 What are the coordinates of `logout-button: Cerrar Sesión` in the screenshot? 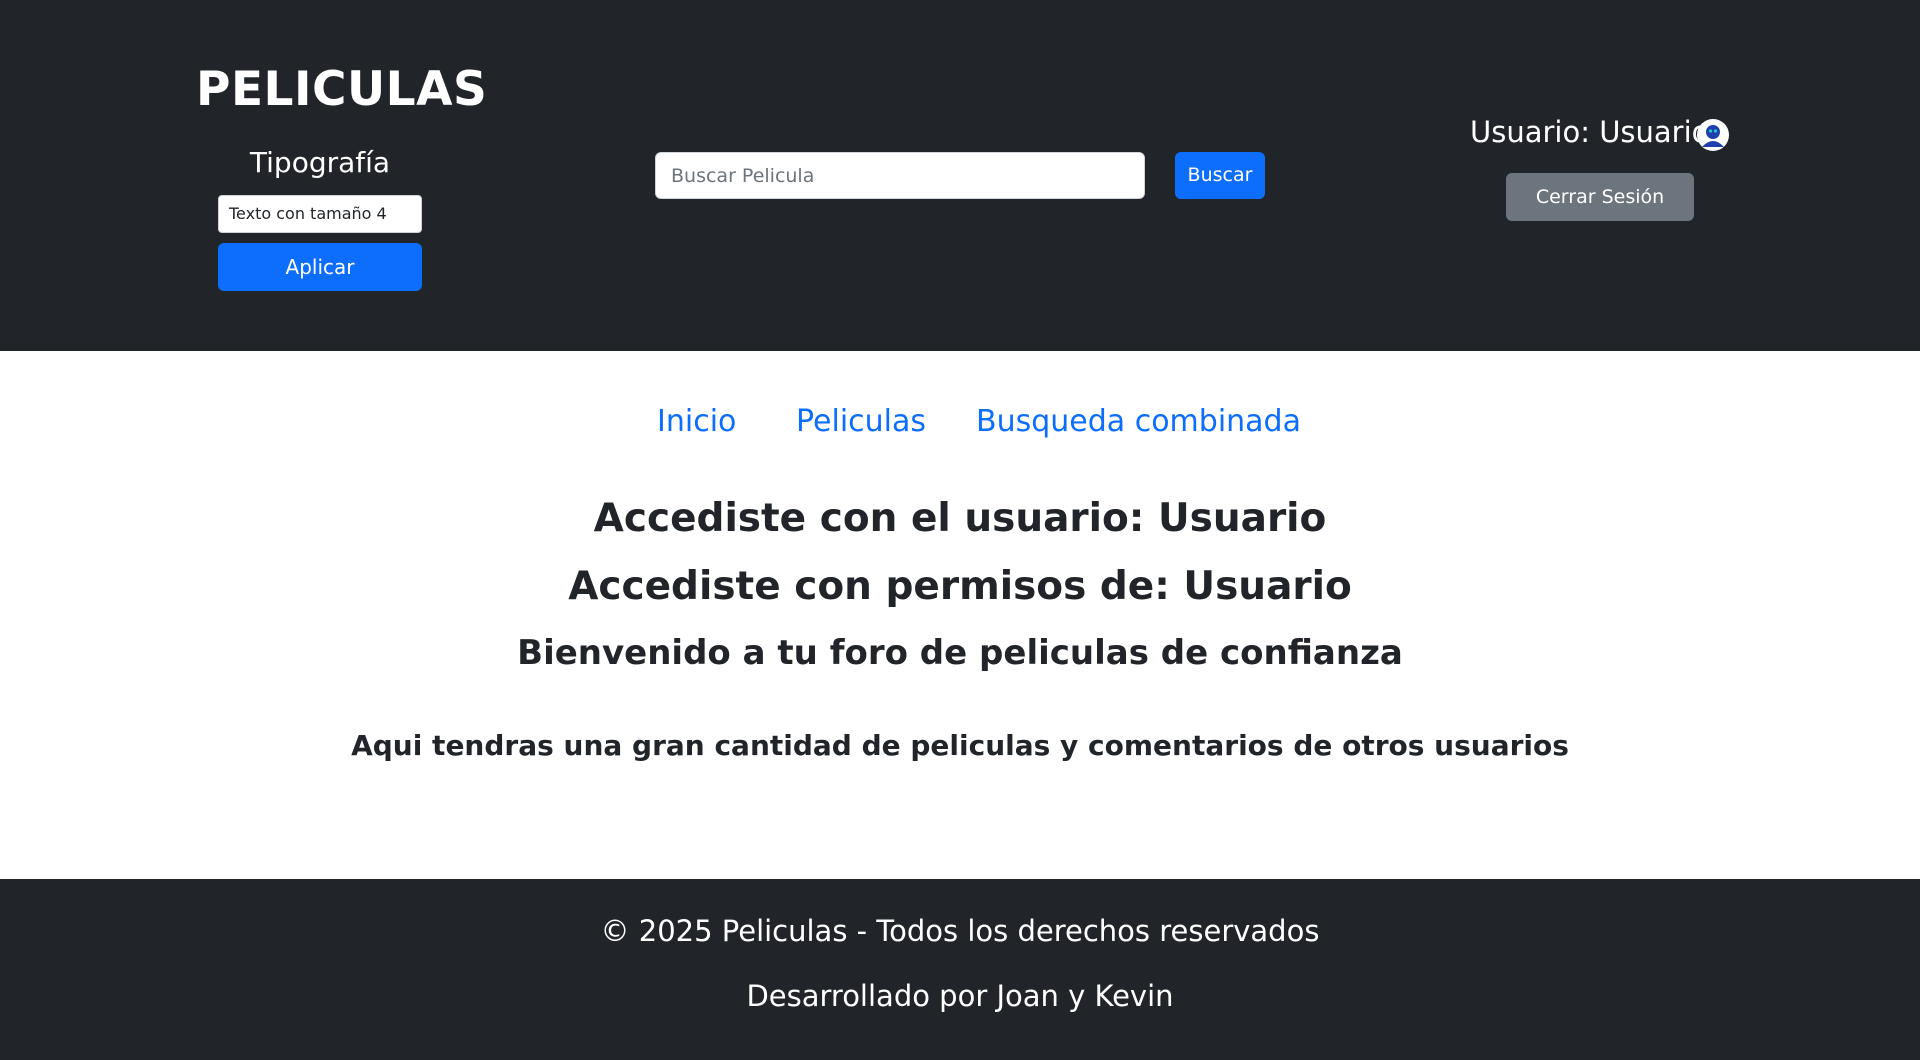 It's located at (1600, 197).